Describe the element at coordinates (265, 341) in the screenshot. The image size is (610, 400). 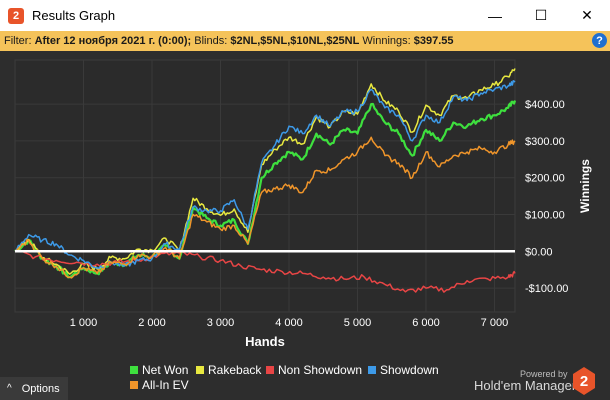
I see `x-axis-label: Hands` at that location.